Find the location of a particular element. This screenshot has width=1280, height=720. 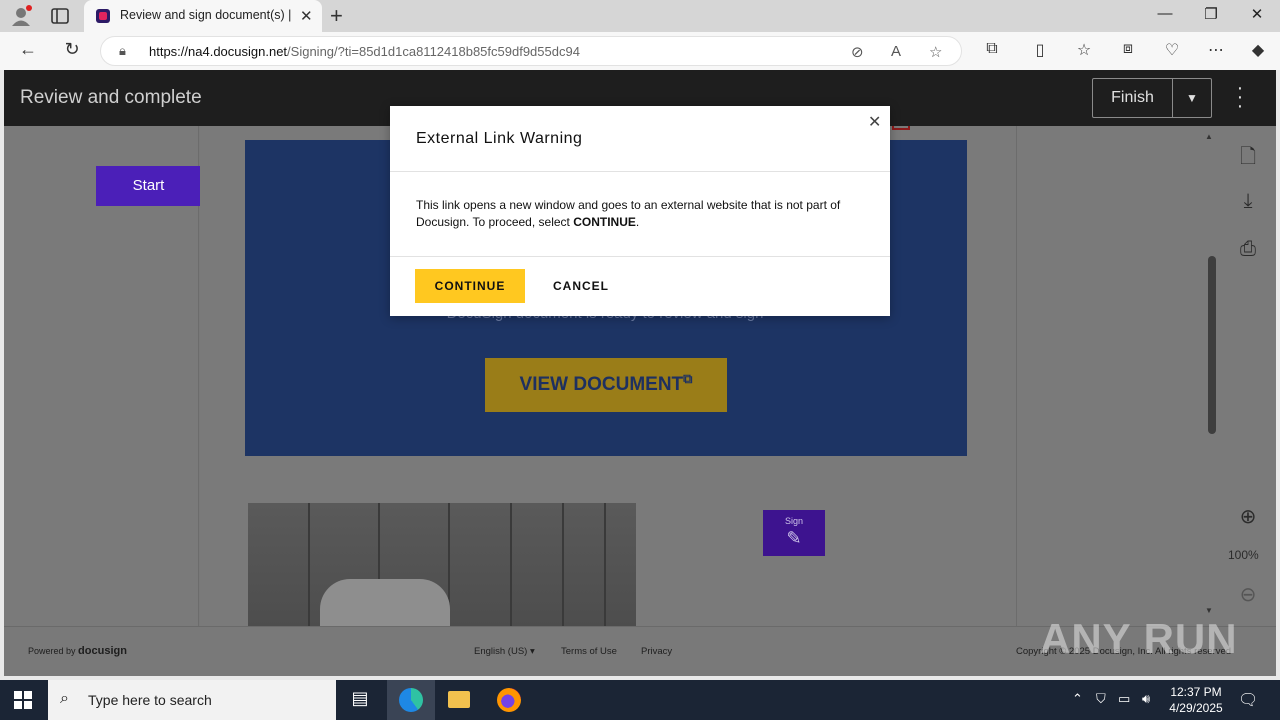

profile-icon is located at coordinates (21, 16).